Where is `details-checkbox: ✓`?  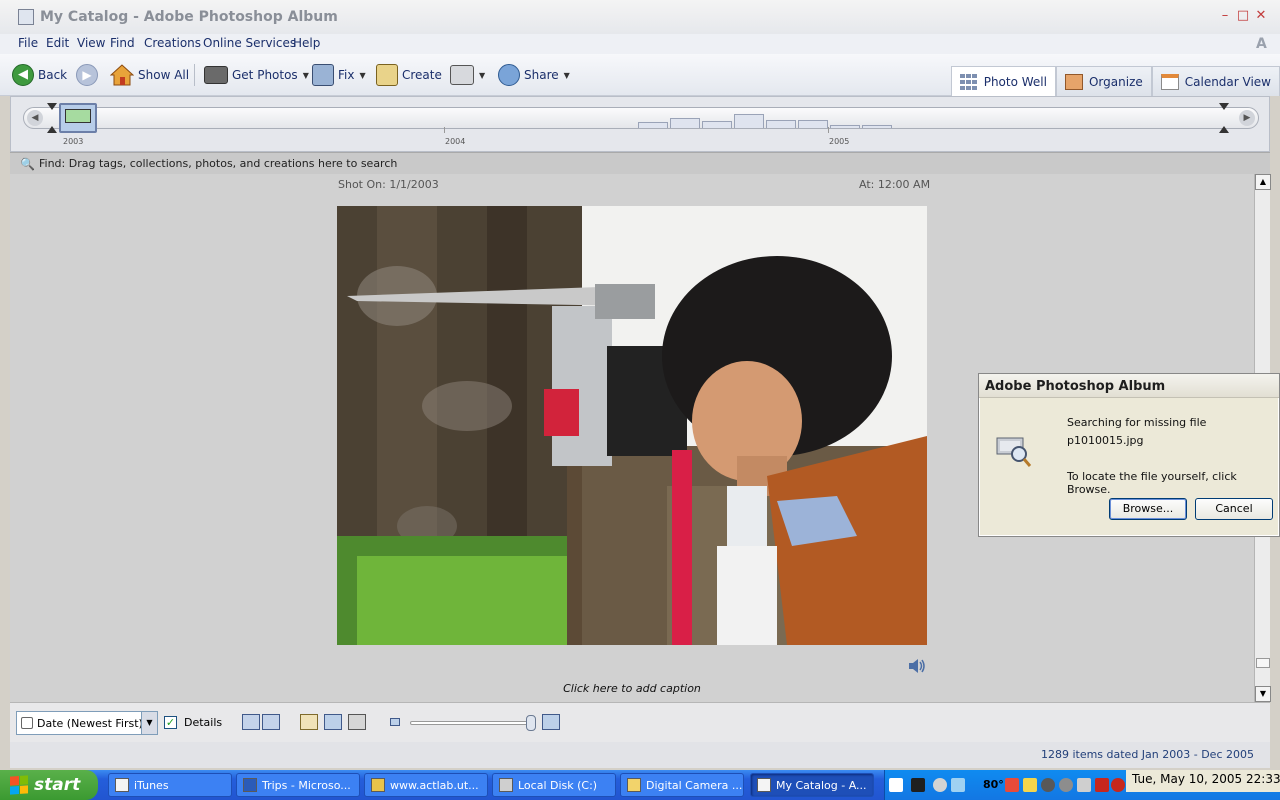 details-checkbox: ✓ is located at coordinates (170, 722).